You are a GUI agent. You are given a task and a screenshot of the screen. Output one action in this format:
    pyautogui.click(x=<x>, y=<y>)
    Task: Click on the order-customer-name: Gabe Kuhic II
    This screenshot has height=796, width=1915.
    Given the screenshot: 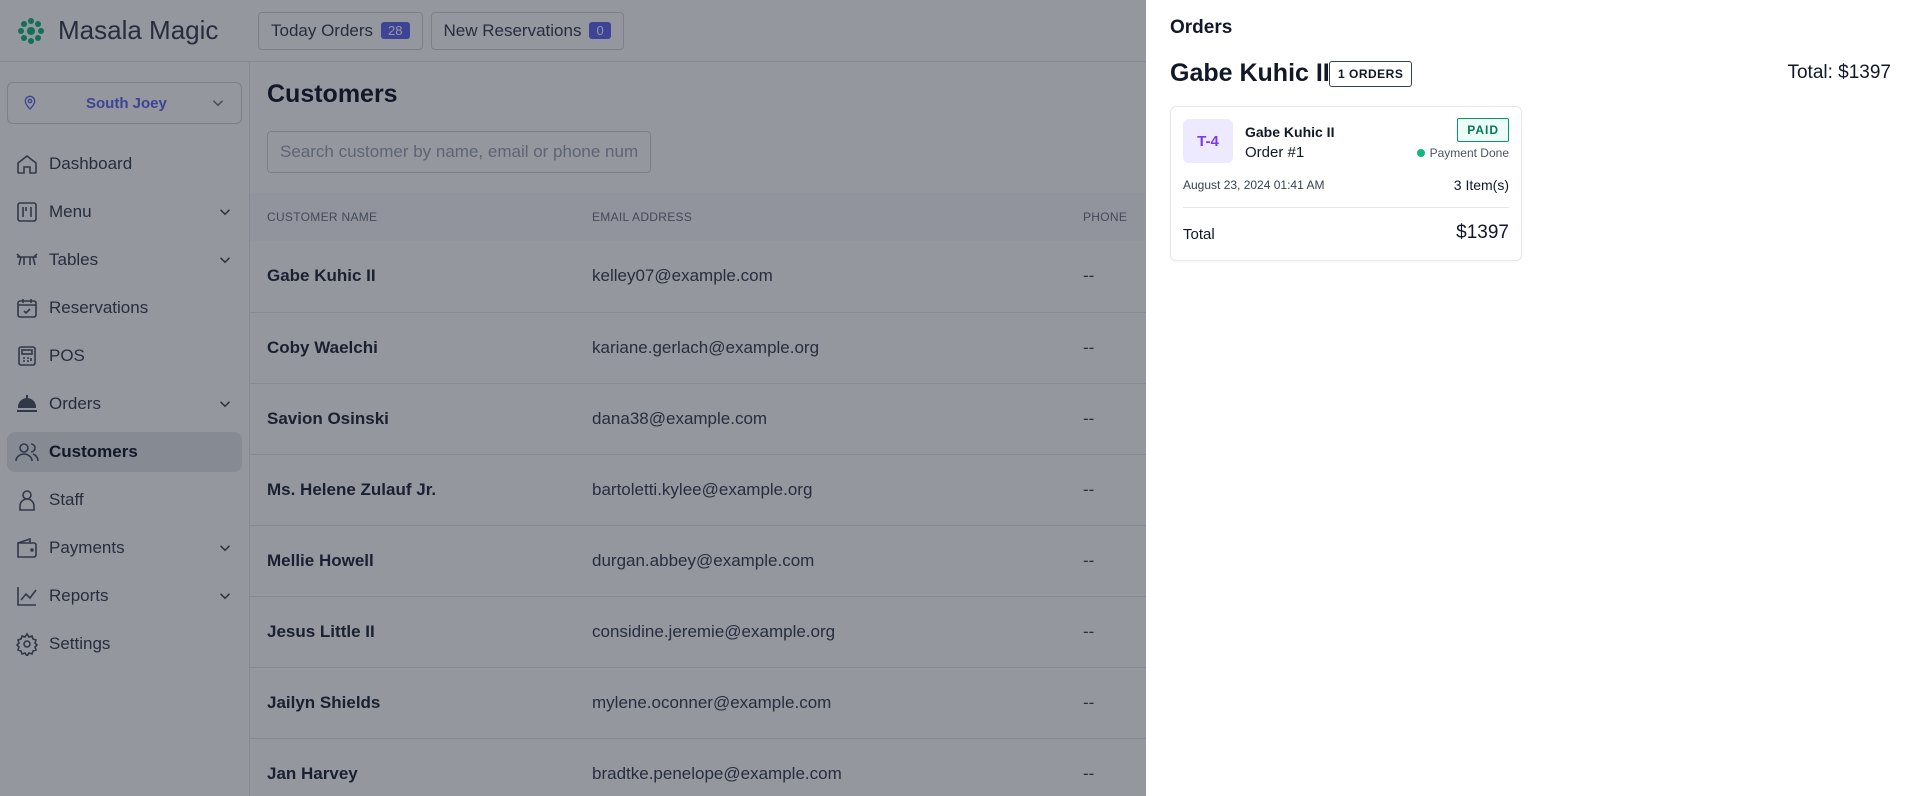 What is the action you would take?
    pyautogui.click(x=1290, y=132)
    